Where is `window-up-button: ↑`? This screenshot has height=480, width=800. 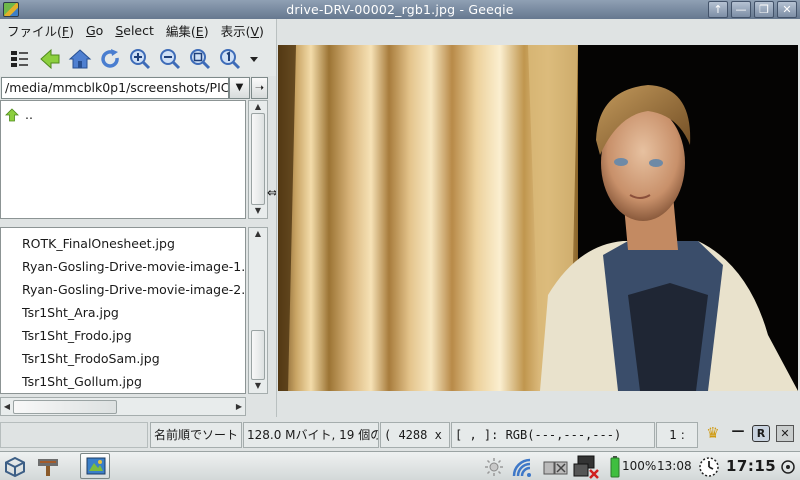 window-up-button: ↑ is located at coordinates (718, 9).